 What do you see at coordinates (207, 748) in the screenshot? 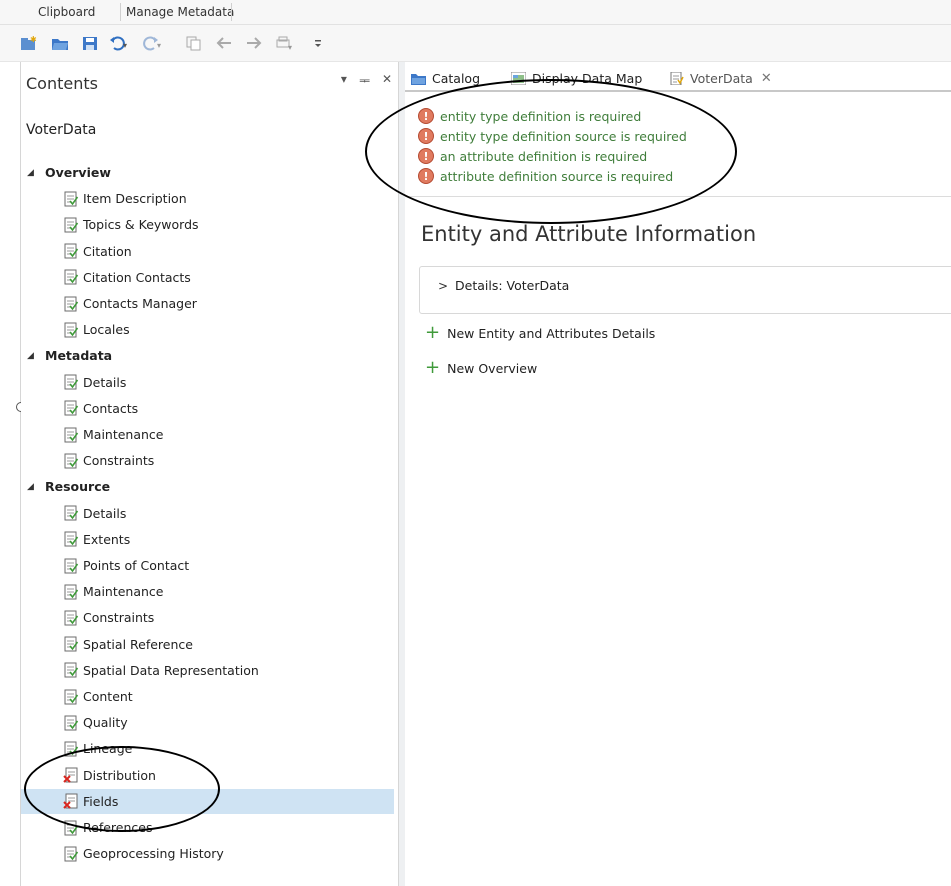
I see `tree-item-lineage: Lineage` at bounding box center [207, 748].